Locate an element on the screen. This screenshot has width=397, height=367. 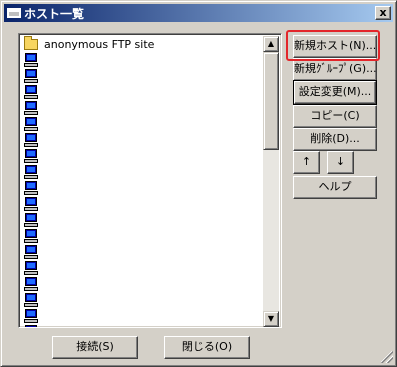
connect-button: 接続(S) is located at coordinates (95, 347).